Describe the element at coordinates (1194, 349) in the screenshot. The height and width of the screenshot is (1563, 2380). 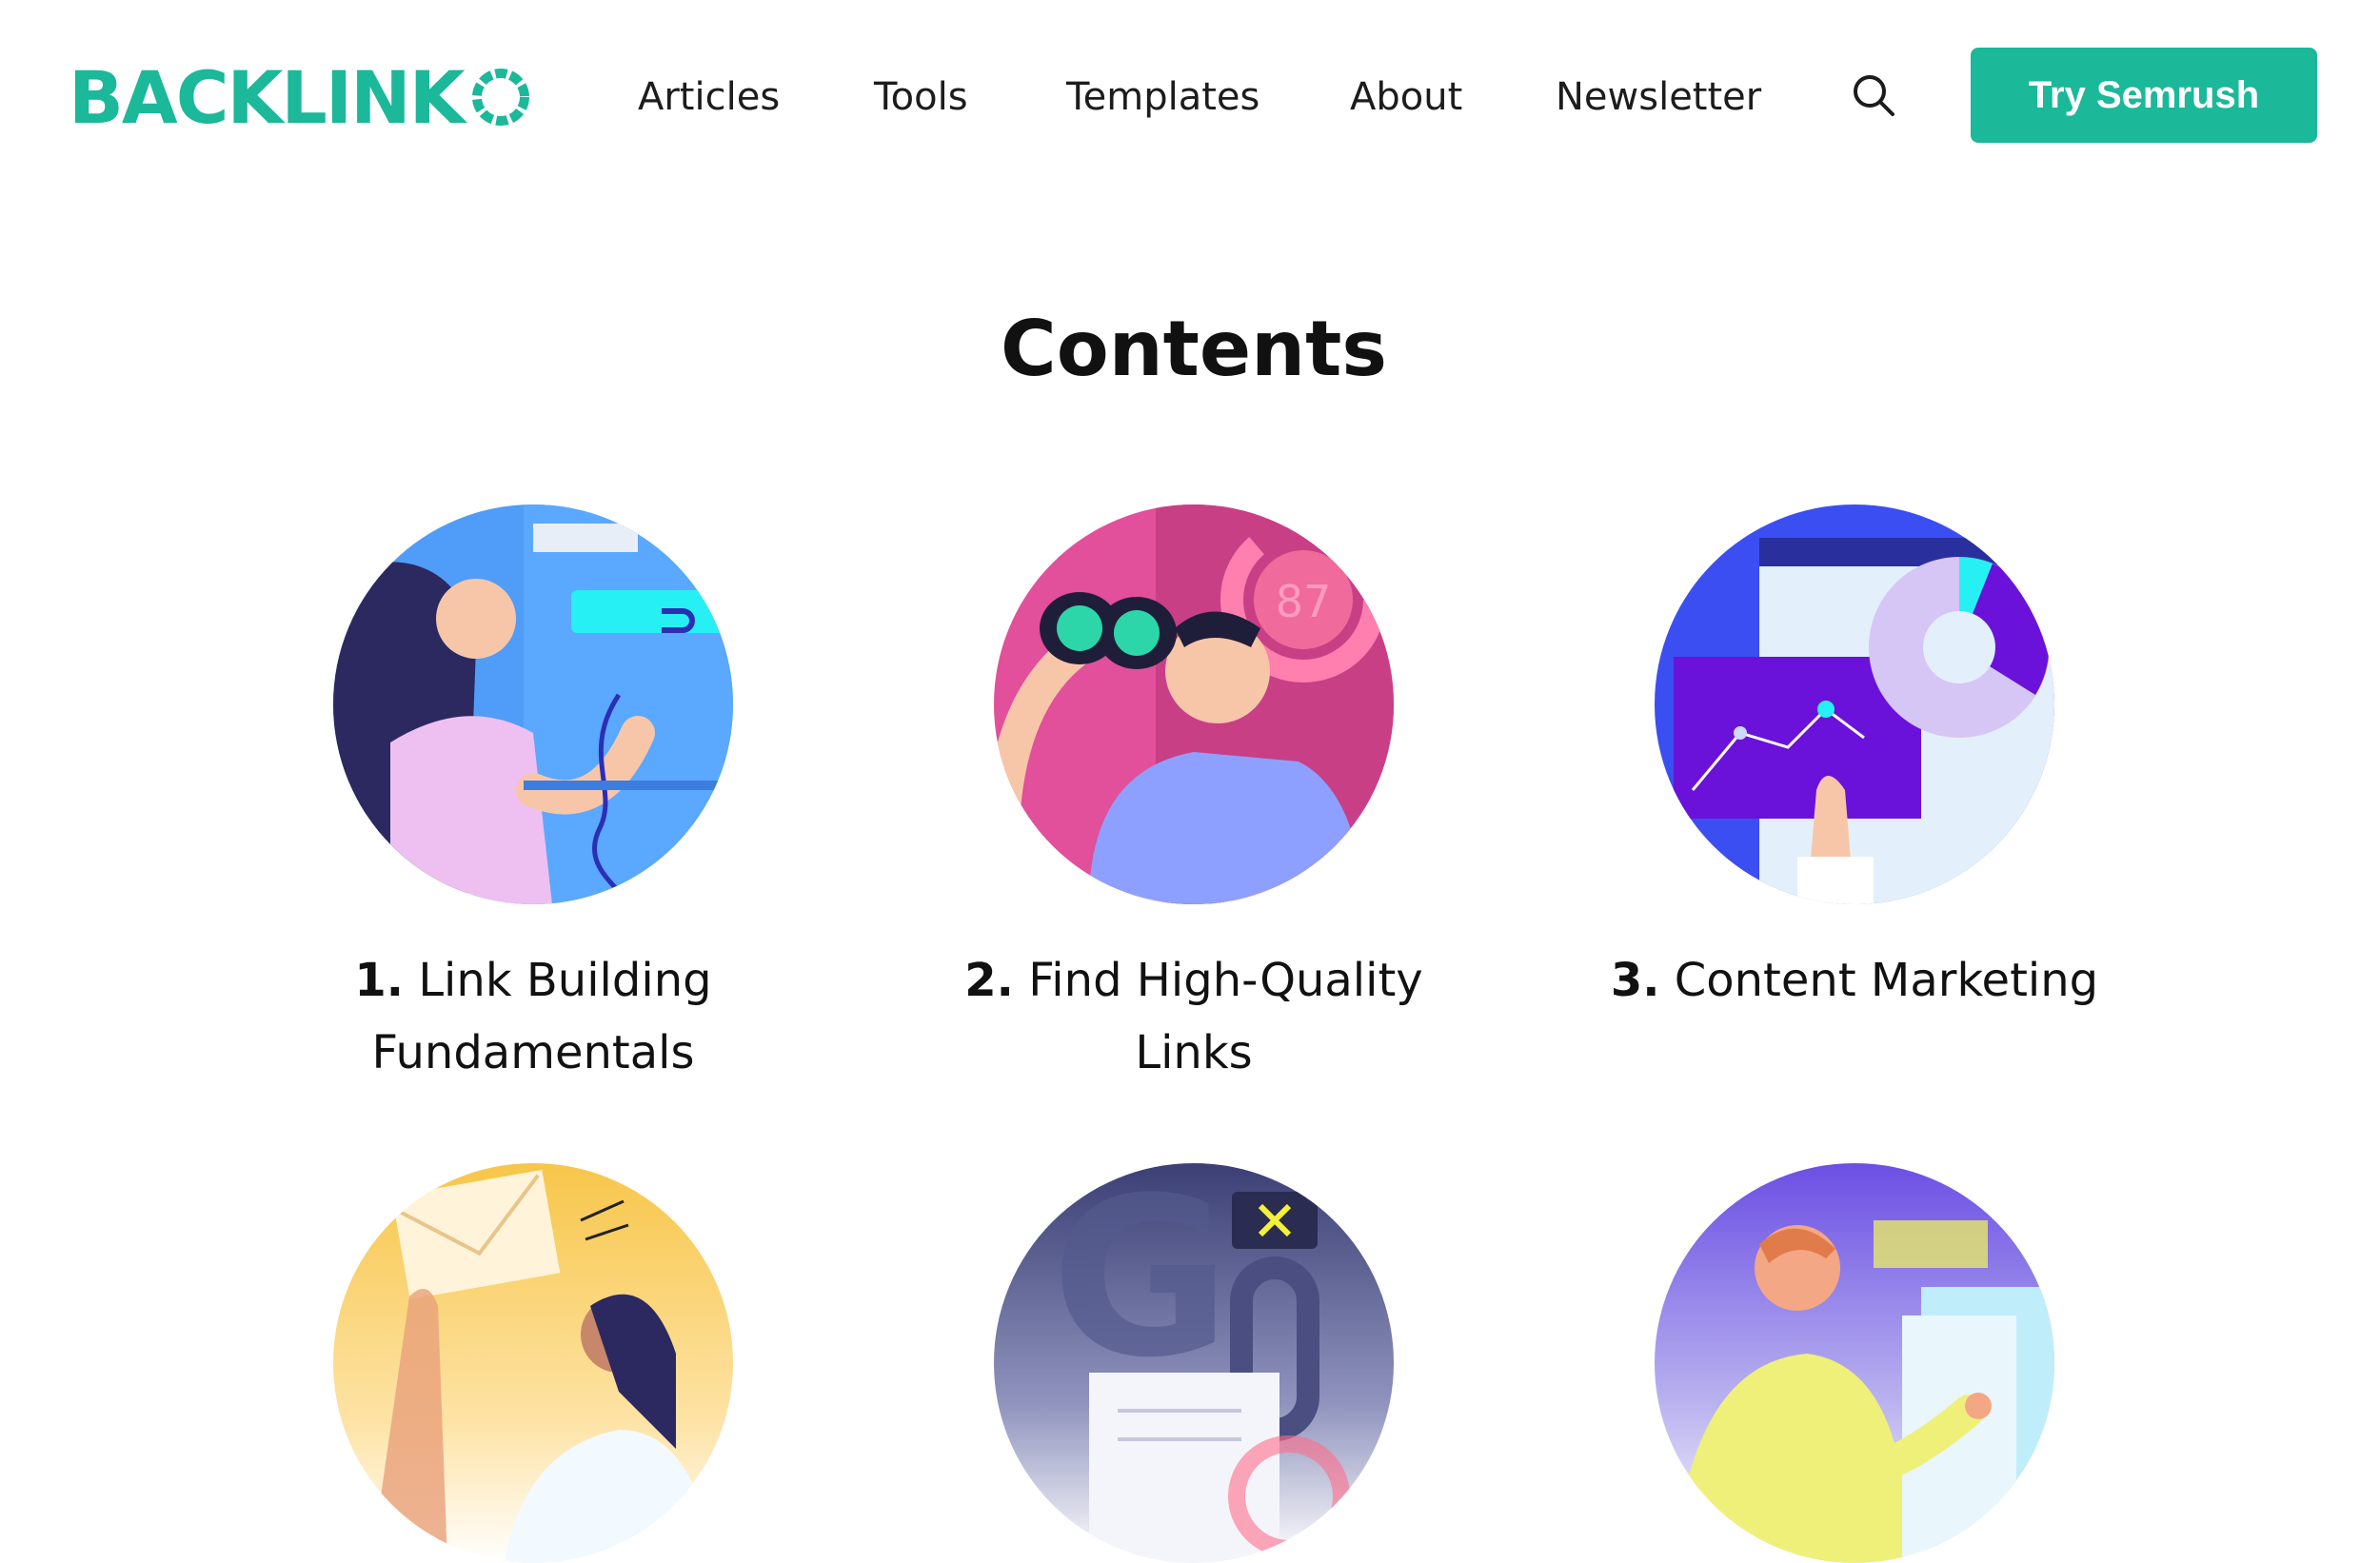
I see `contents-heading: Contents` at that location.